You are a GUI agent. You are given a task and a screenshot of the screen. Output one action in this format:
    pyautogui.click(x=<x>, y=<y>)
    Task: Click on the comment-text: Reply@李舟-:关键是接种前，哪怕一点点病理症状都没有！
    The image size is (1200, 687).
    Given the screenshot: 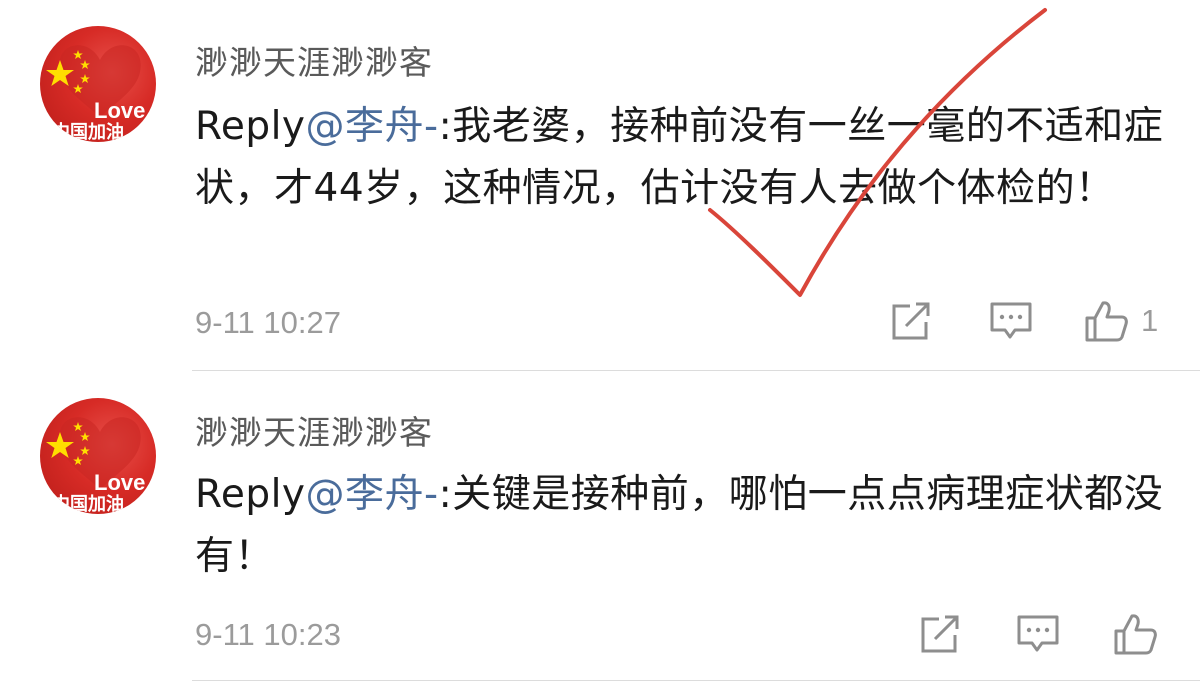 What is the action you would take?
    pyautogui.click(x=682, y=526)
    